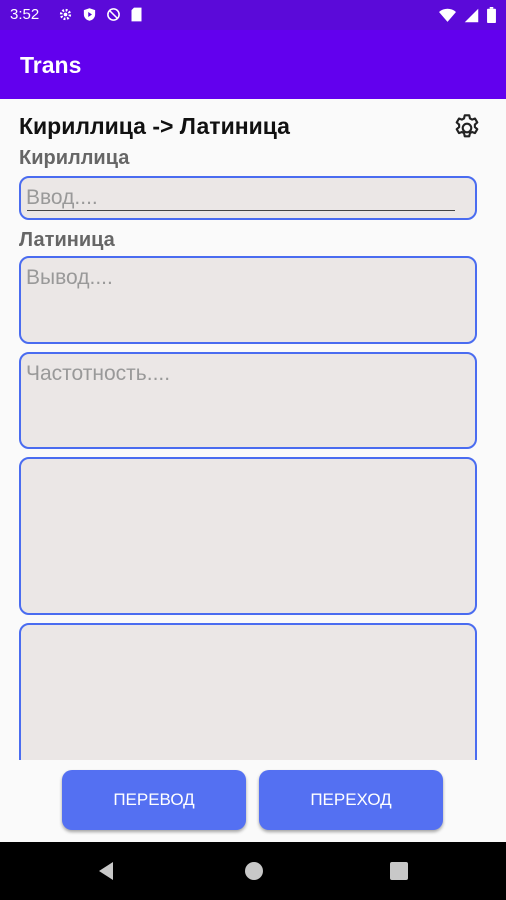 Image resolution: width=506 pixels, height=900 pixels. Describe the element at coordinates (136, 17) in the screenshot. I see `sd-card-icon` at that location.